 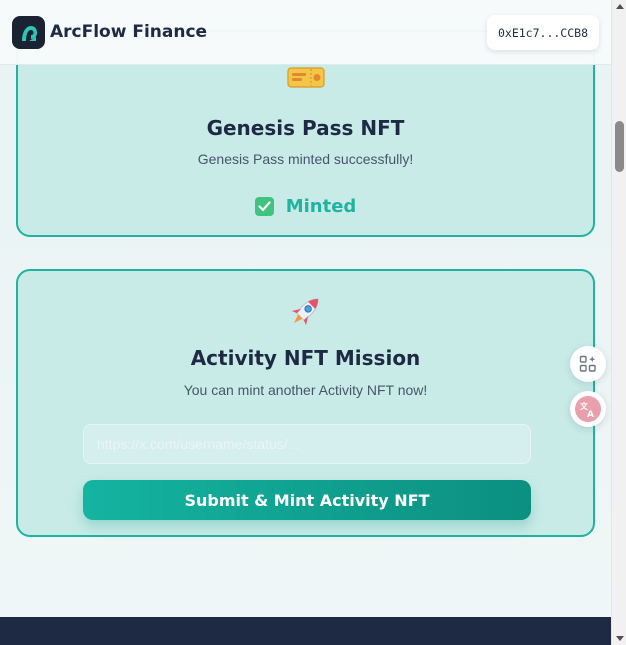 What do you see at coordinates (305, 358) in the screenshot?
I see `activity-card-title: Activity NFT Mission` at bounding box center [305, 358].